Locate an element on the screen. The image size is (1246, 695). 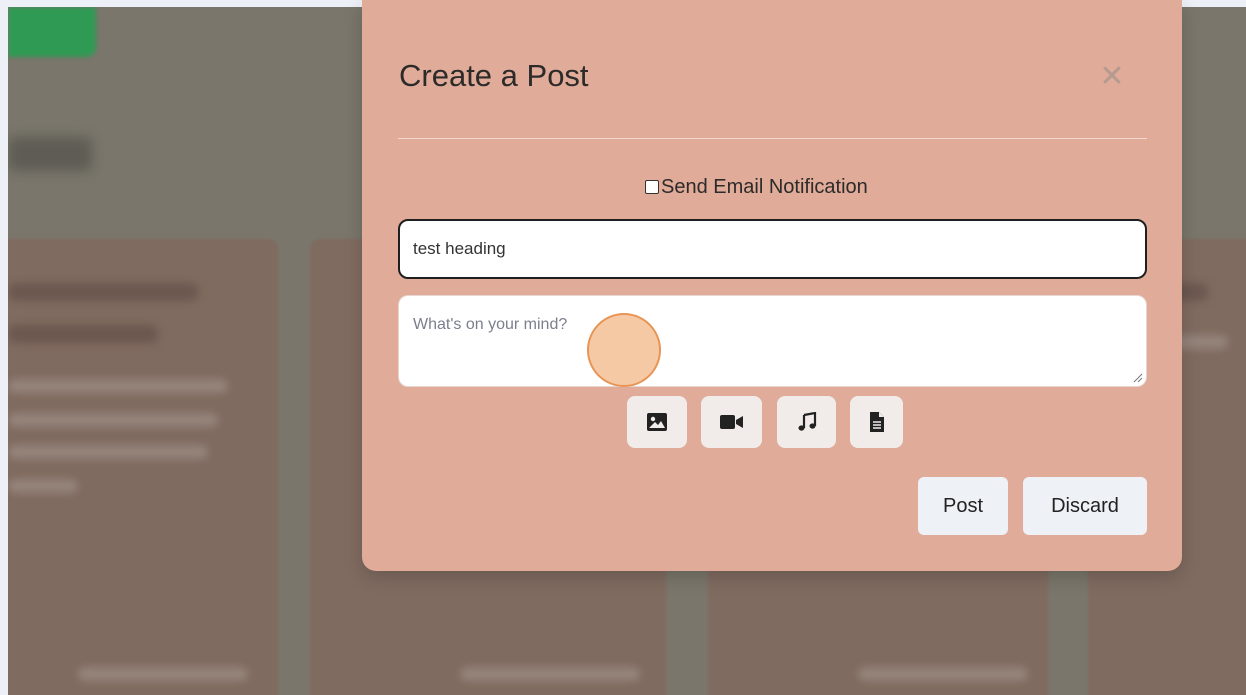
attachment-toolbar is located at coordinates (772, 422).